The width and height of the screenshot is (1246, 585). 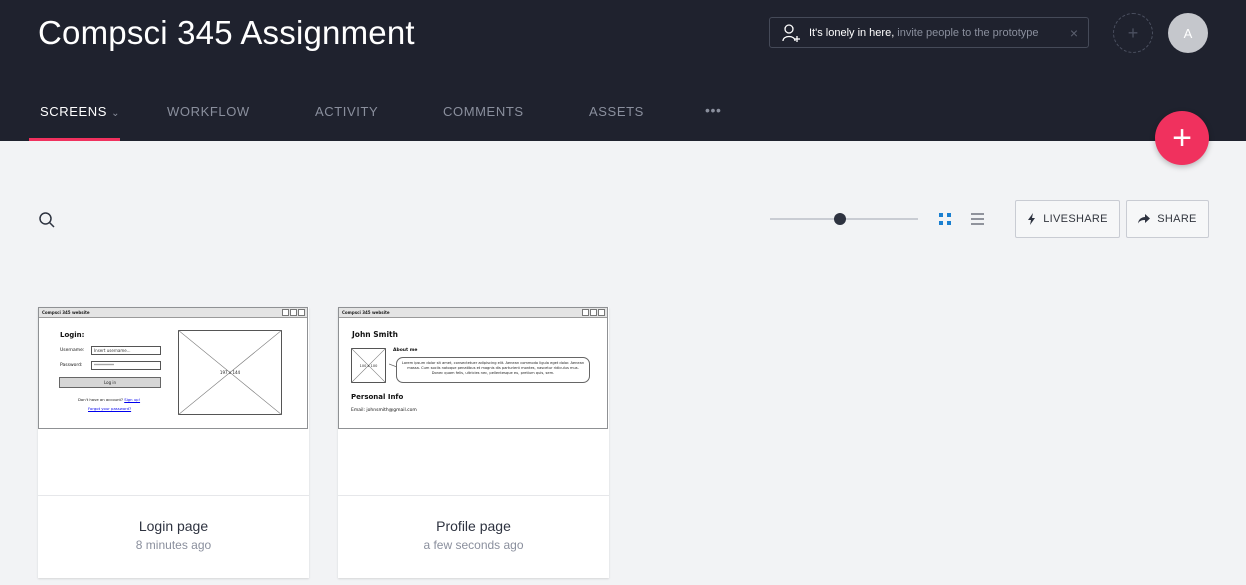 What do you see at coordinates (47, 220) in the screenshot?
I see `search-icon` at bounding box center [47, 220].